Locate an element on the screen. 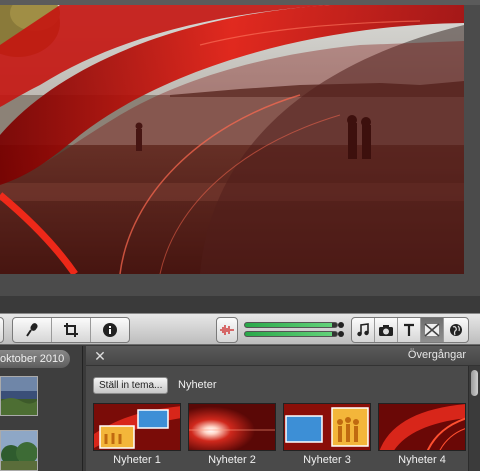 The width and height of the screenshot is (480, 471). audio-meter-right is located at coordinates (291, 334).